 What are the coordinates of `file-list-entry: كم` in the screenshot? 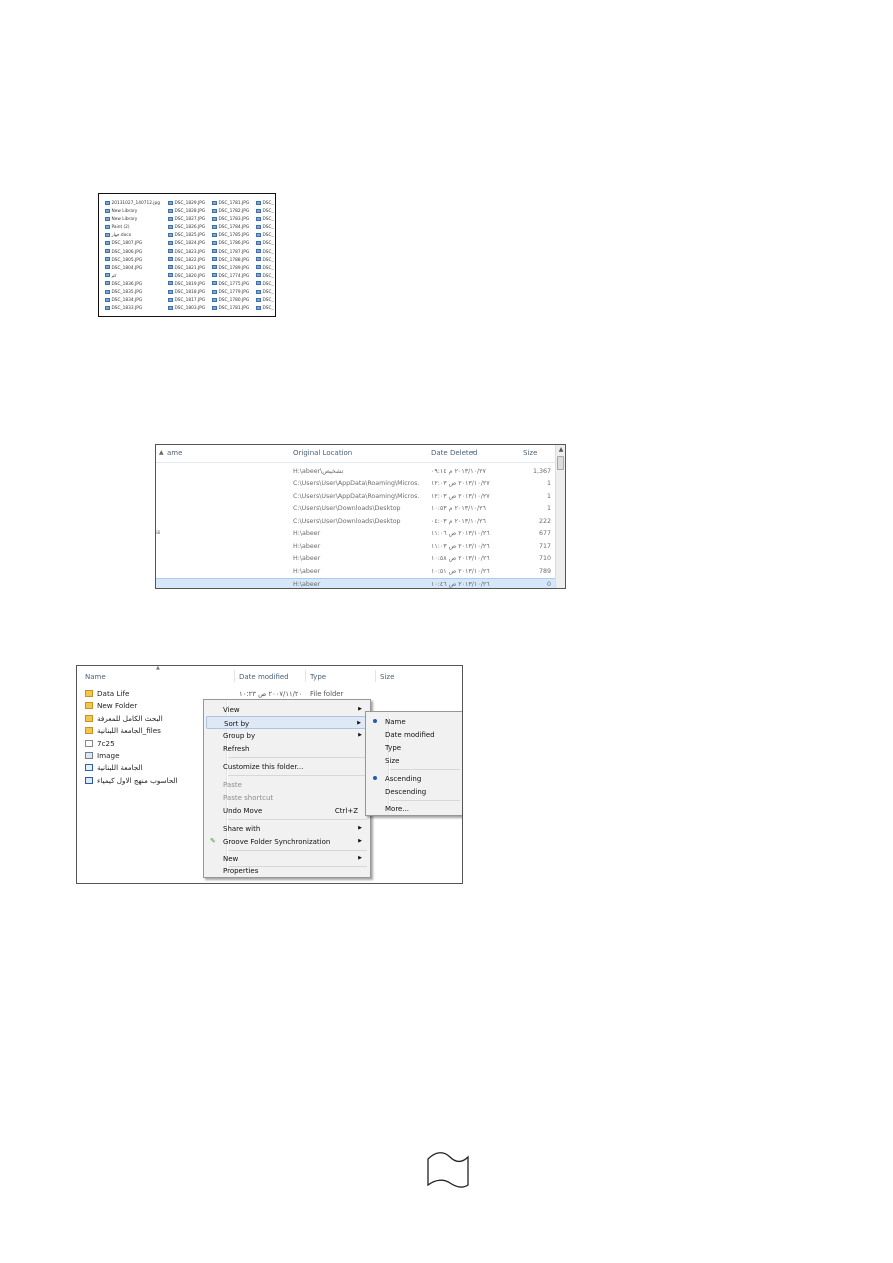 It's located at (134, 277).